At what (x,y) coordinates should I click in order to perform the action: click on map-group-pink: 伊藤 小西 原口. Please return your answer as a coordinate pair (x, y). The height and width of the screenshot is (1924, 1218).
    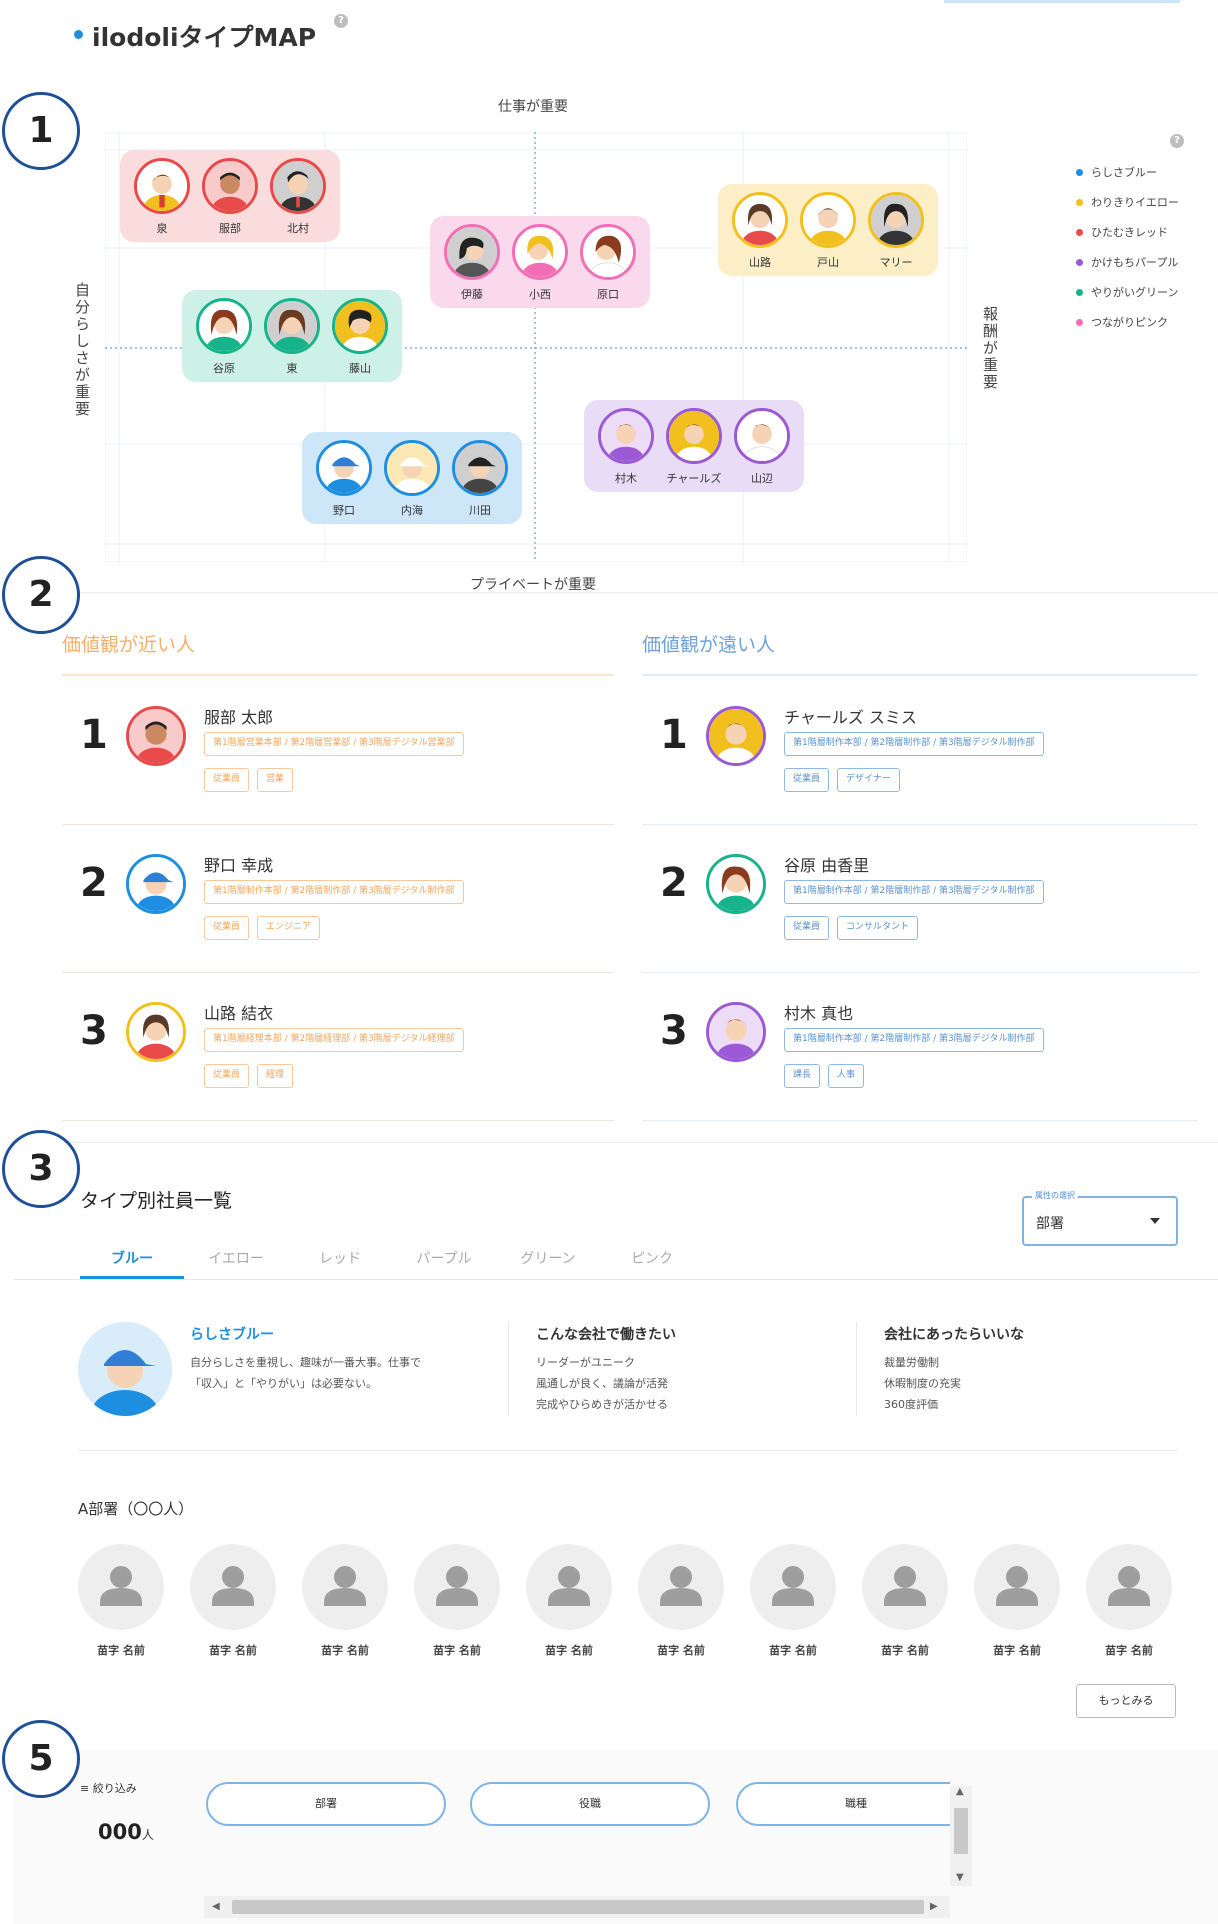
    Looking at the image, I should click on (540, 262).